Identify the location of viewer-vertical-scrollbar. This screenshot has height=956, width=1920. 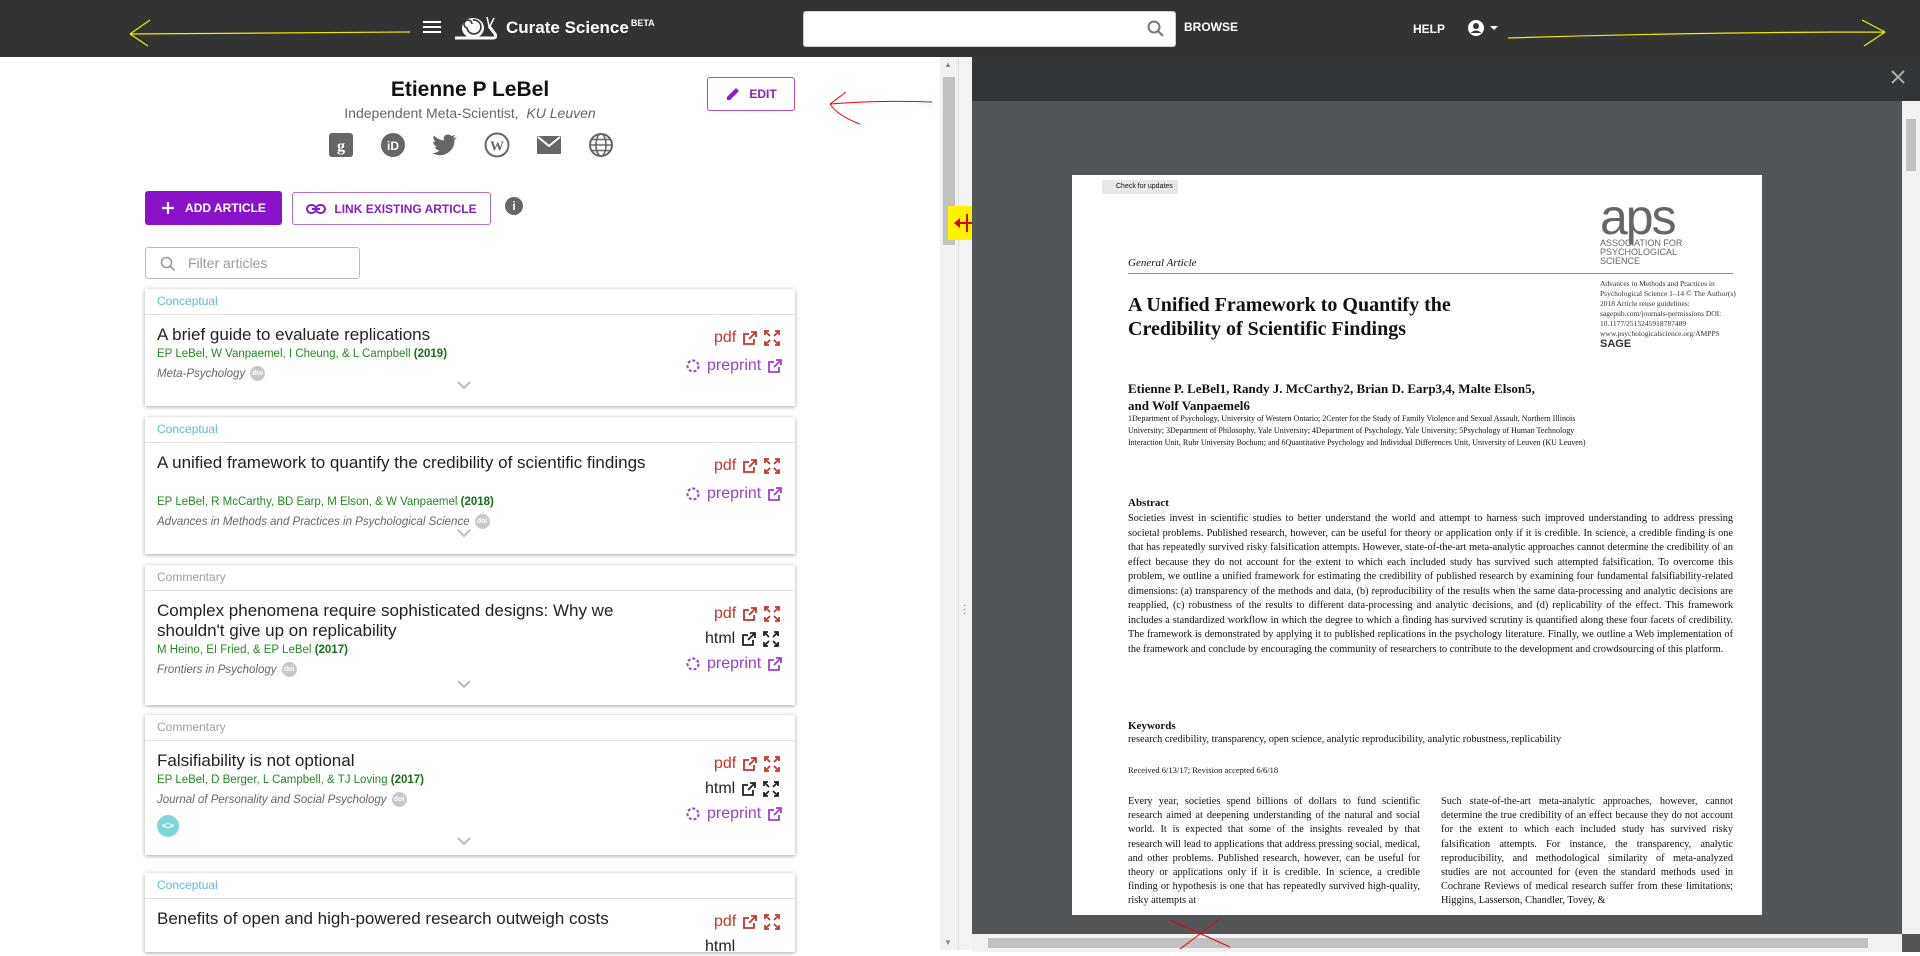
(1911, 517).